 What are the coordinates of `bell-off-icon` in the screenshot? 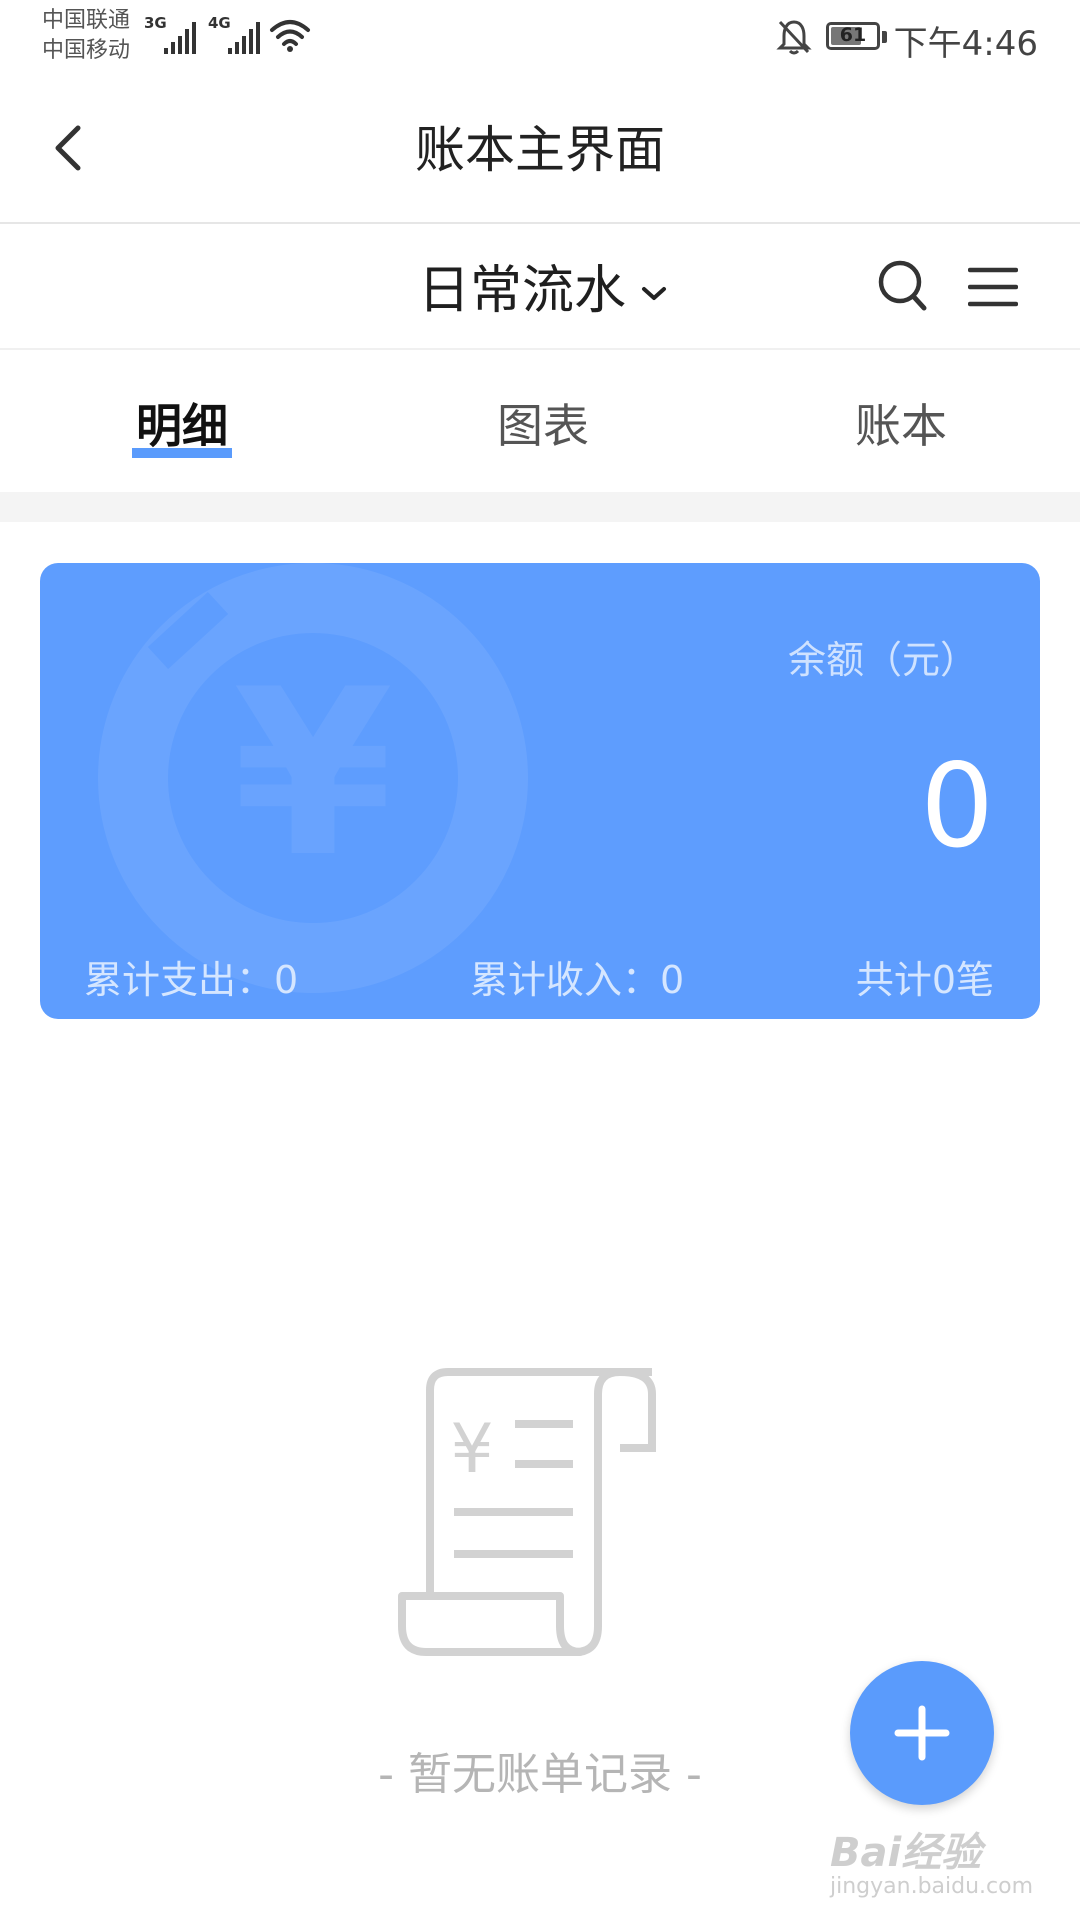 It's located at (794, 37).